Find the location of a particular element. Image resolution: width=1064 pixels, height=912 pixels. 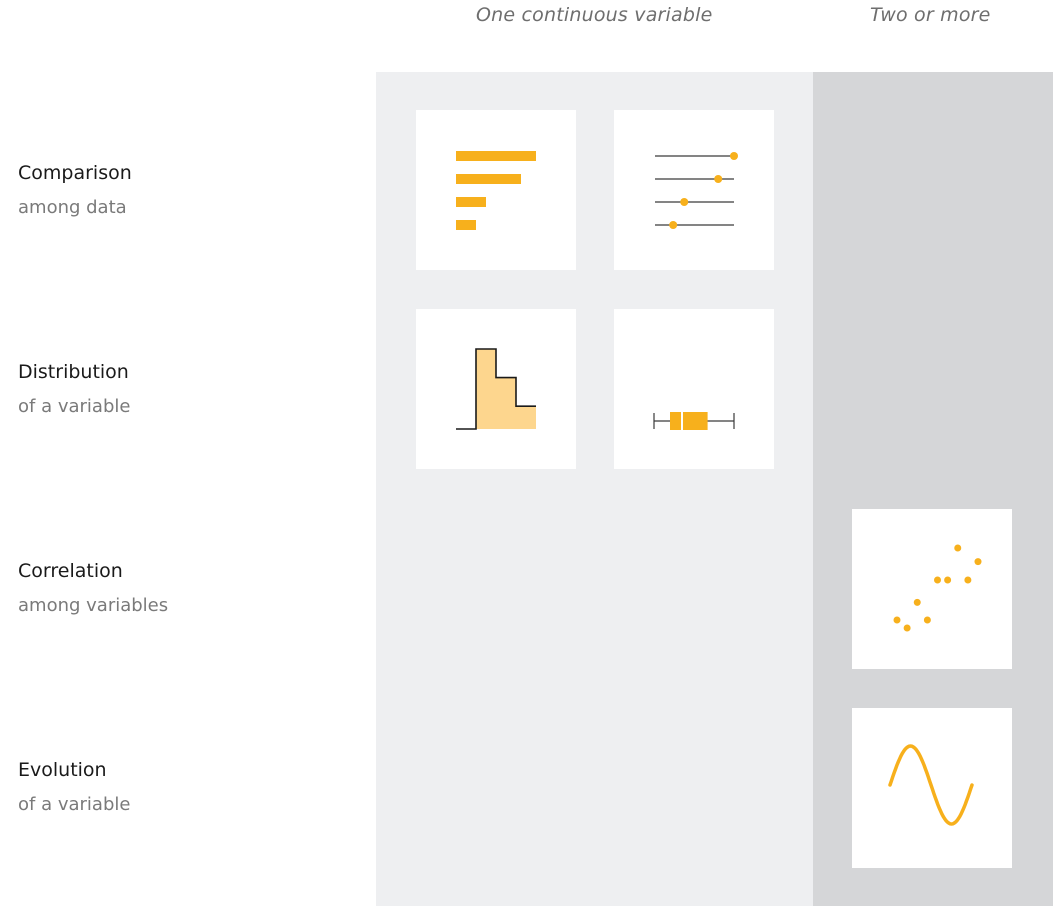

row-label-correlation: Correlation among variables is located at coordinates (93, 588).